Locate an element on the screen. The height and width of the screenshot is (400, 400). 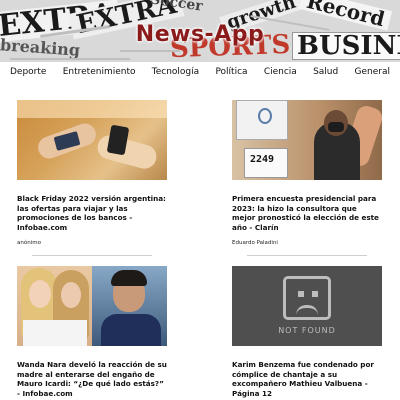
nav-item-politica: Política is located at coordinates (231, 72).